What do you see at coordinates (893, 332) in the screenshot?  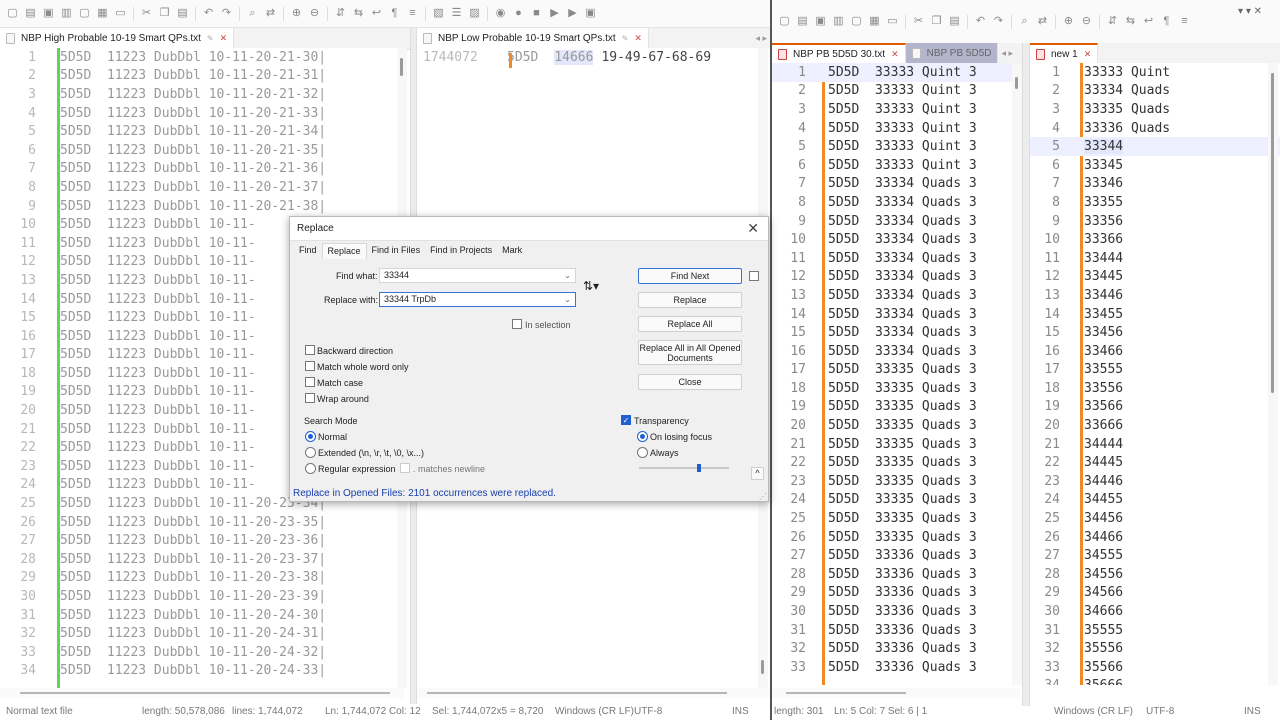 I see `editor-line: 15 5D5D 33334 Quads 3` at bounding box center [893, 332].